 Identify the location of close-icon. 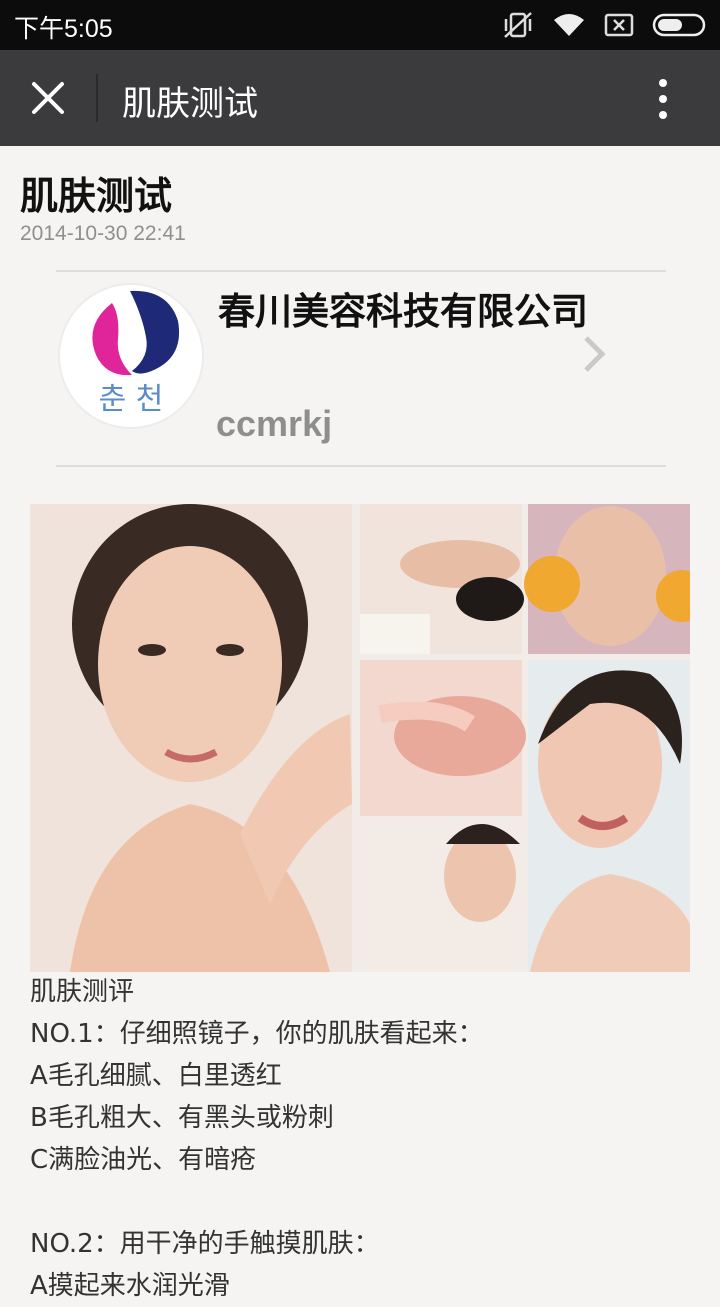
(48, 98).